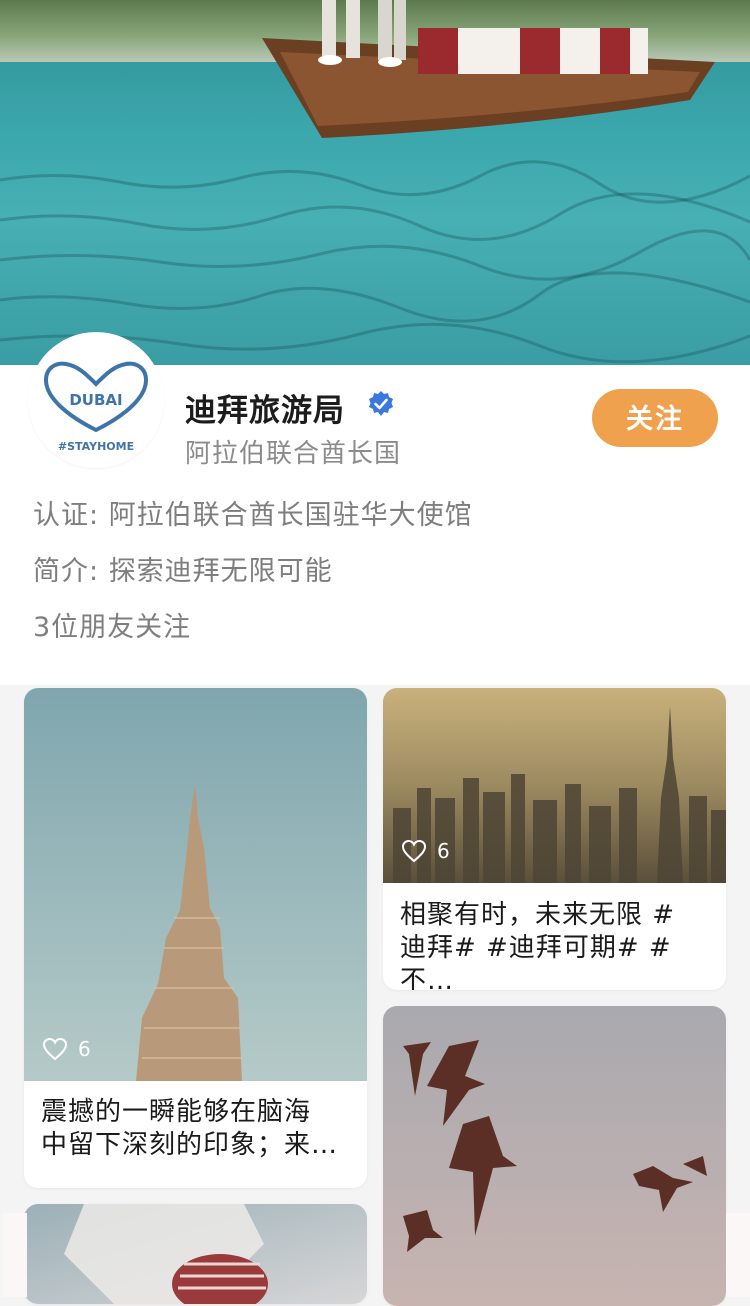  What do you see at coordinates (381, 403) in the screenshot?
I see `verified-badge-icon` at bounding box center [381, 403].